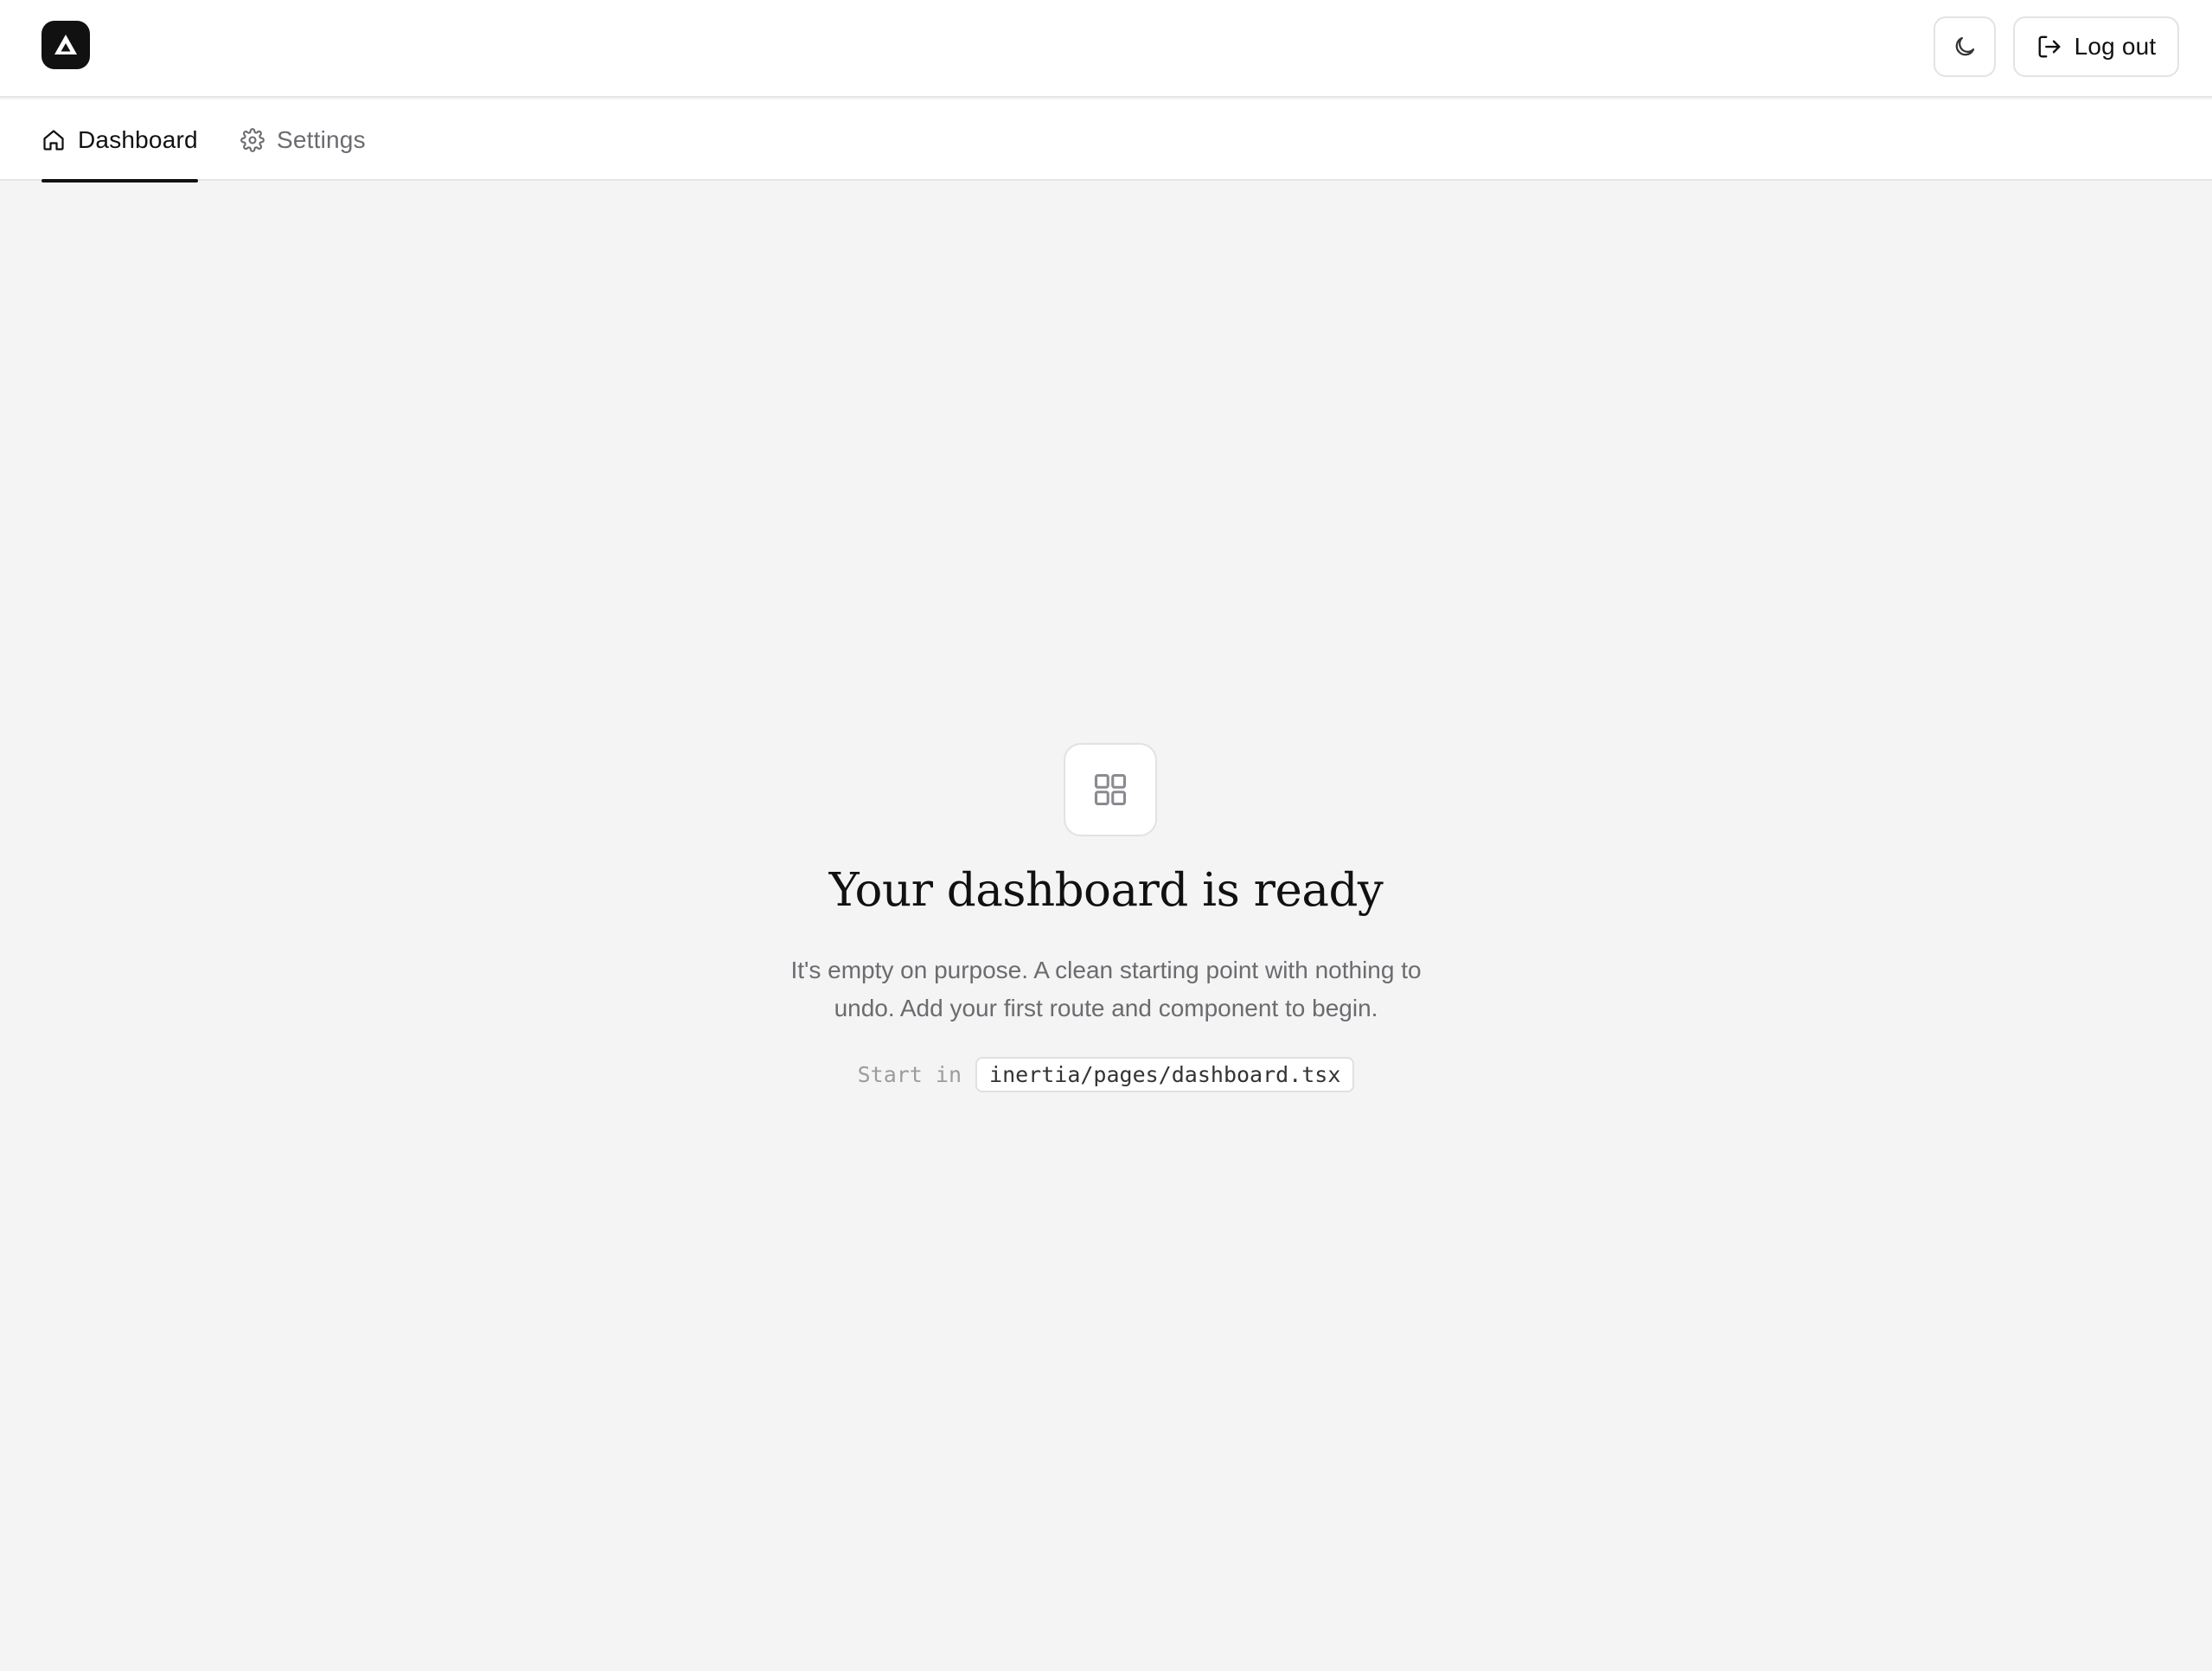  I want to click on start-hint: Start in inertia/pages/dashboard.tsx, so click(1106, 1075).